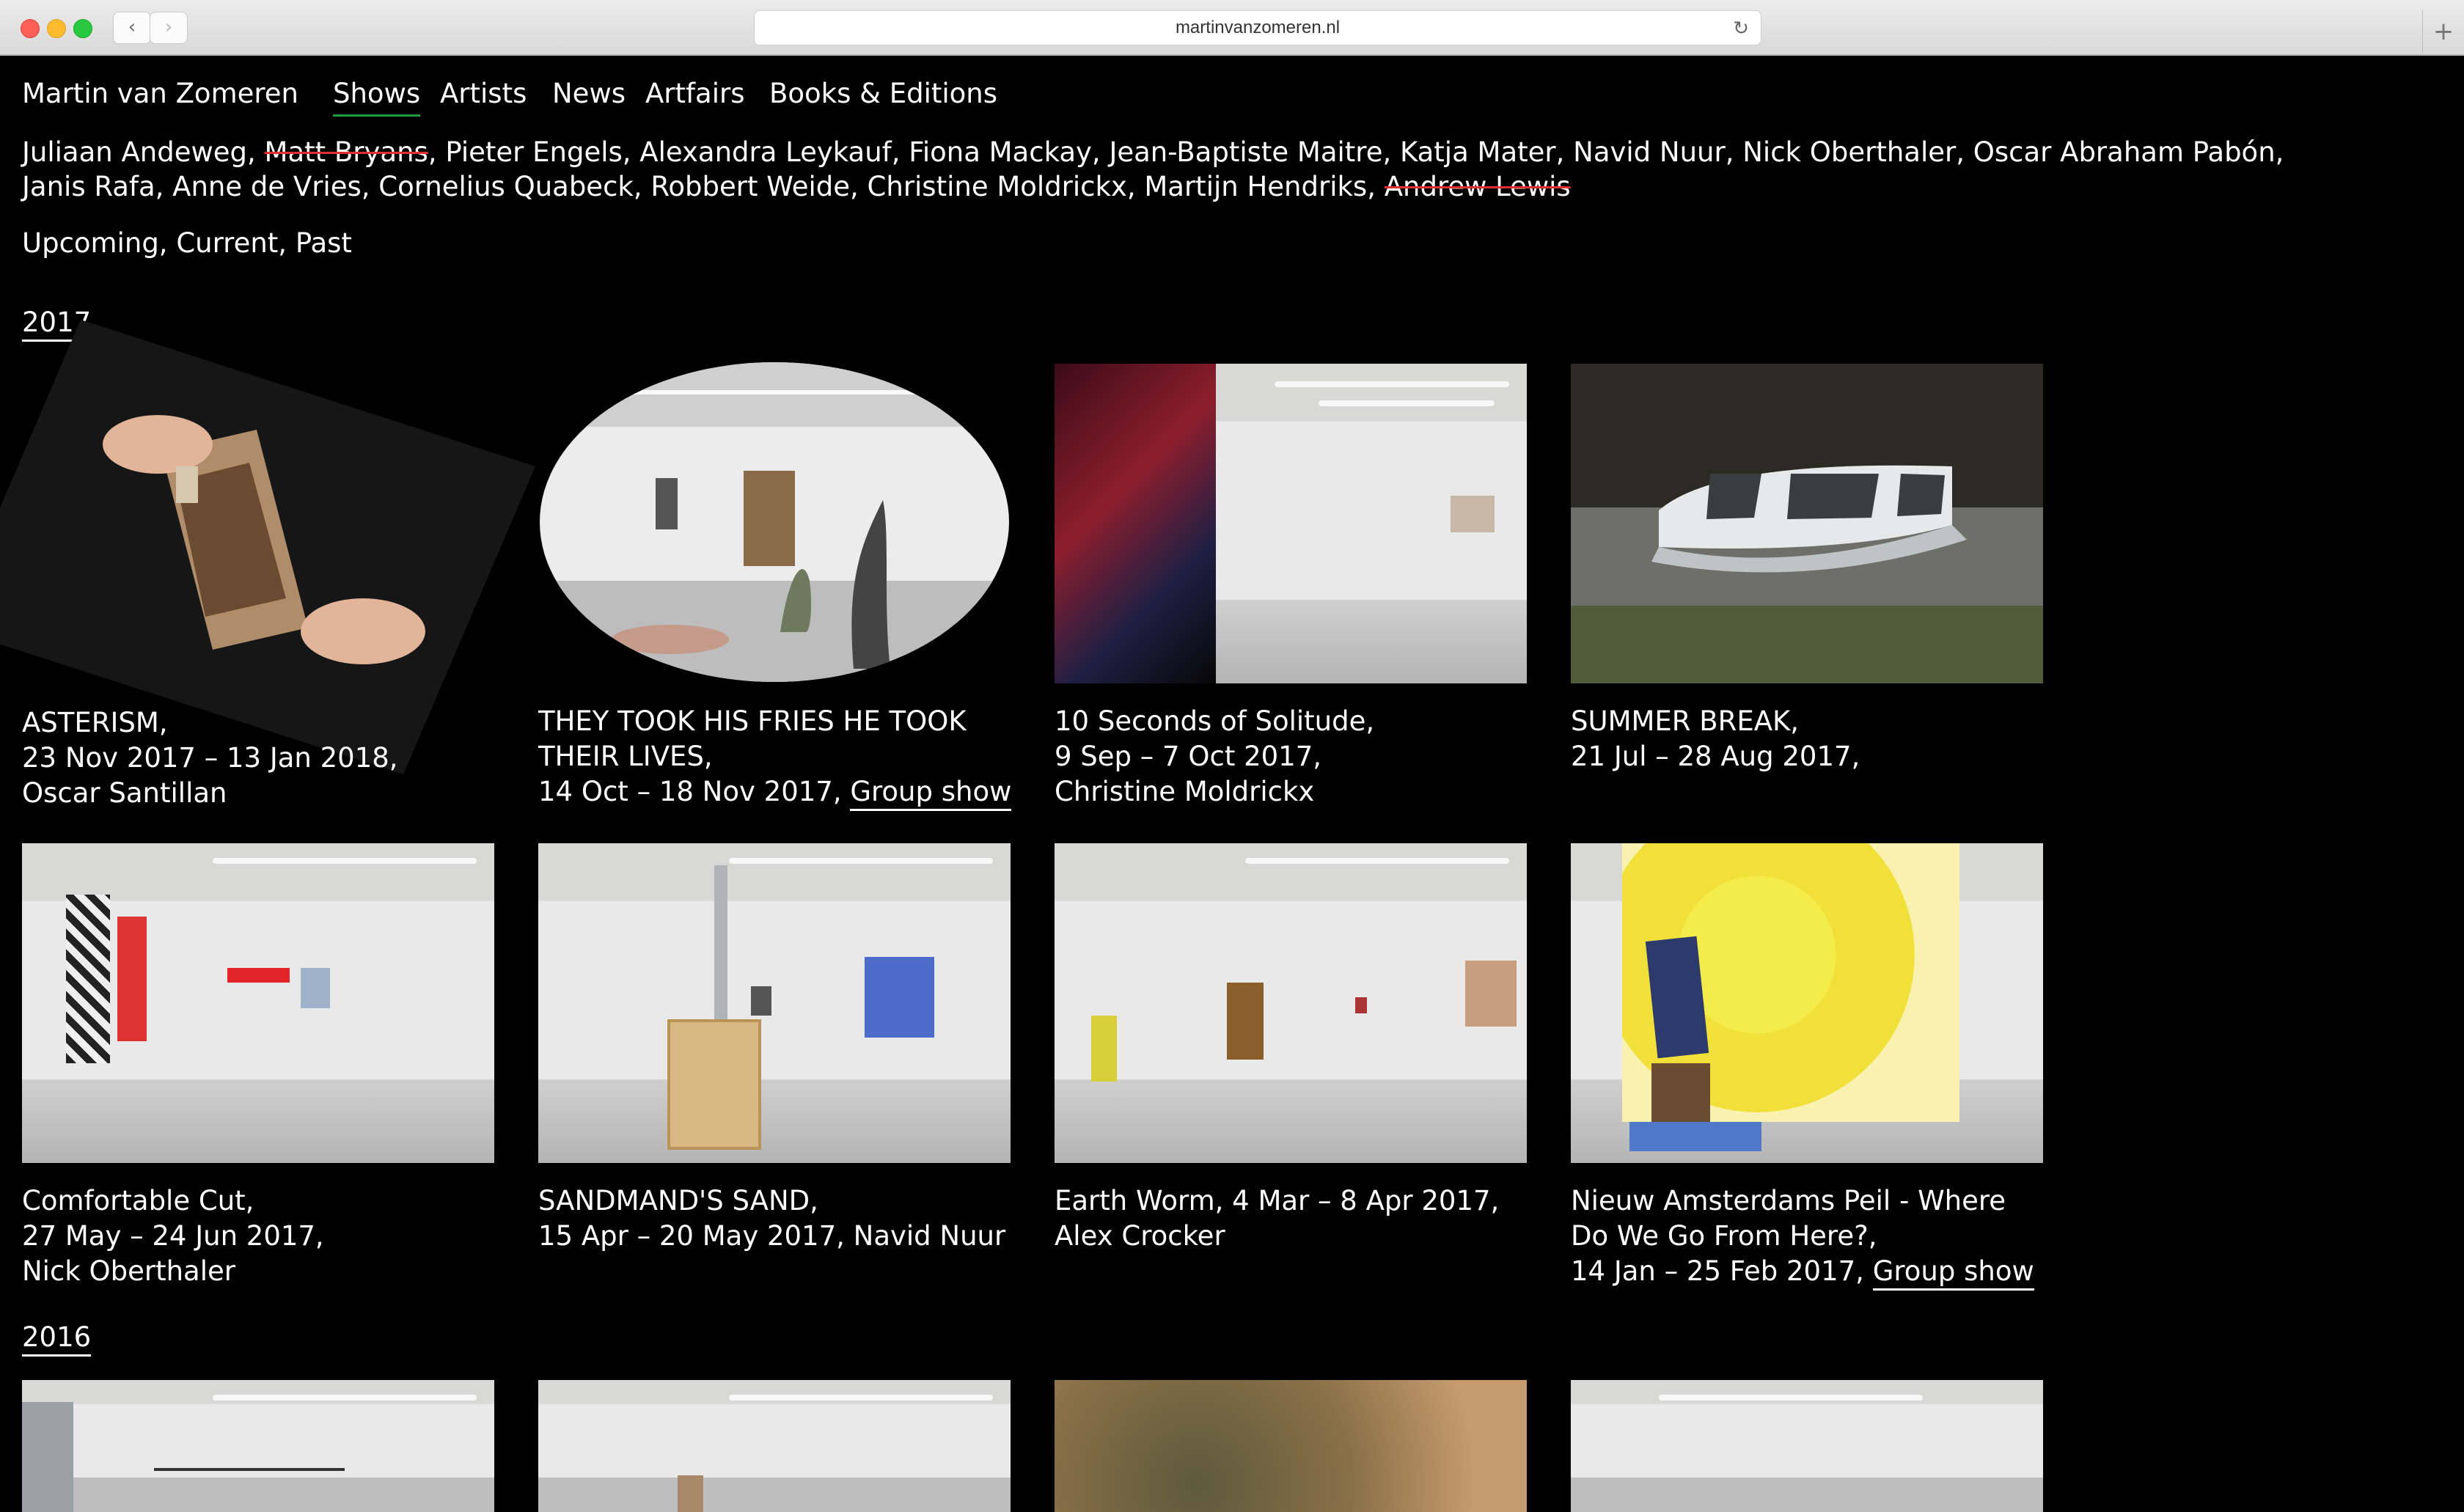  What do you see at coordinates (752, 721) in the screenshot?
I see `caption-line: THEY TOOK HIS FRIES HE TOOK` at bounding box center [752, 721].